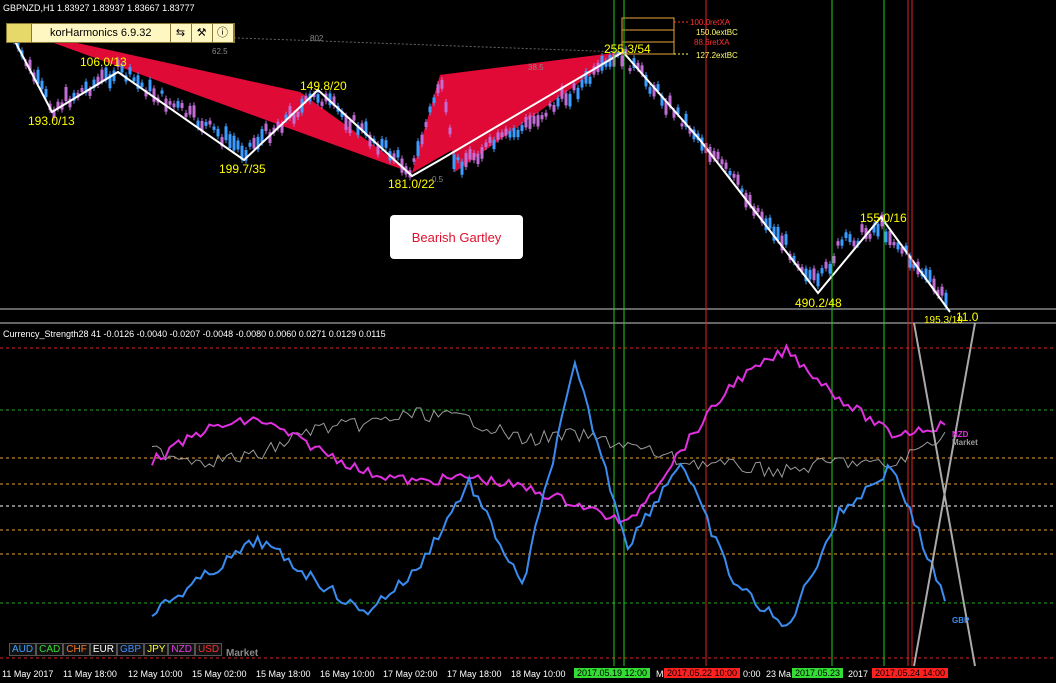 This screenshot has width=1056, height=683. I want to click on currency-button-gbp: GBP, so click(130, 649).